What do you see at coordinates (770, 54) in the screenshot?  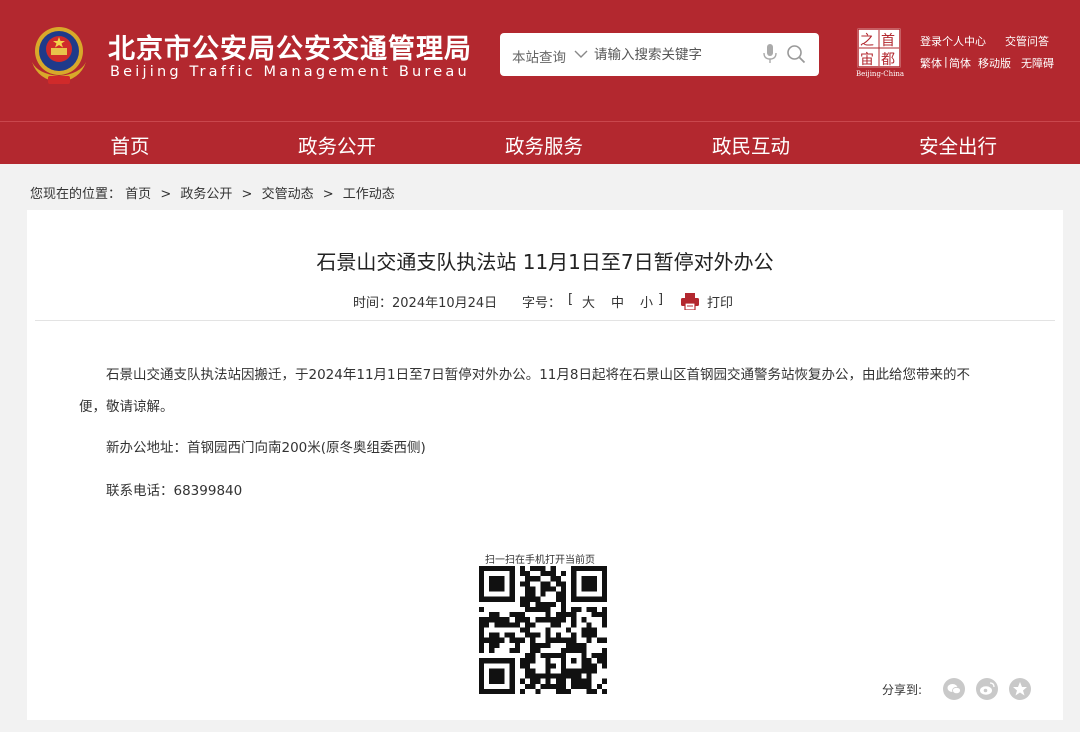 I see `microphone-icon` at bounding box center [770, 54].